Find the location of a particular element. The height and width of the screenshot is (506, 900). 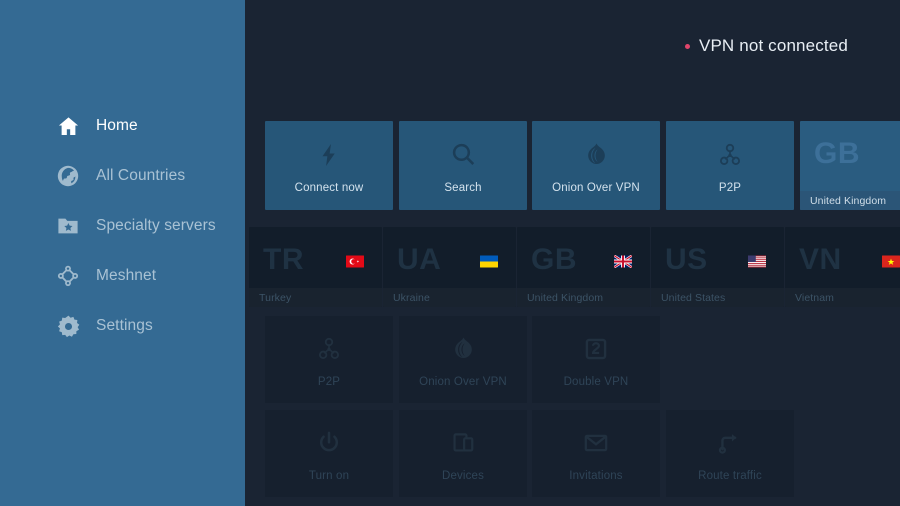

home-icon is located at coordinates (68, 126).